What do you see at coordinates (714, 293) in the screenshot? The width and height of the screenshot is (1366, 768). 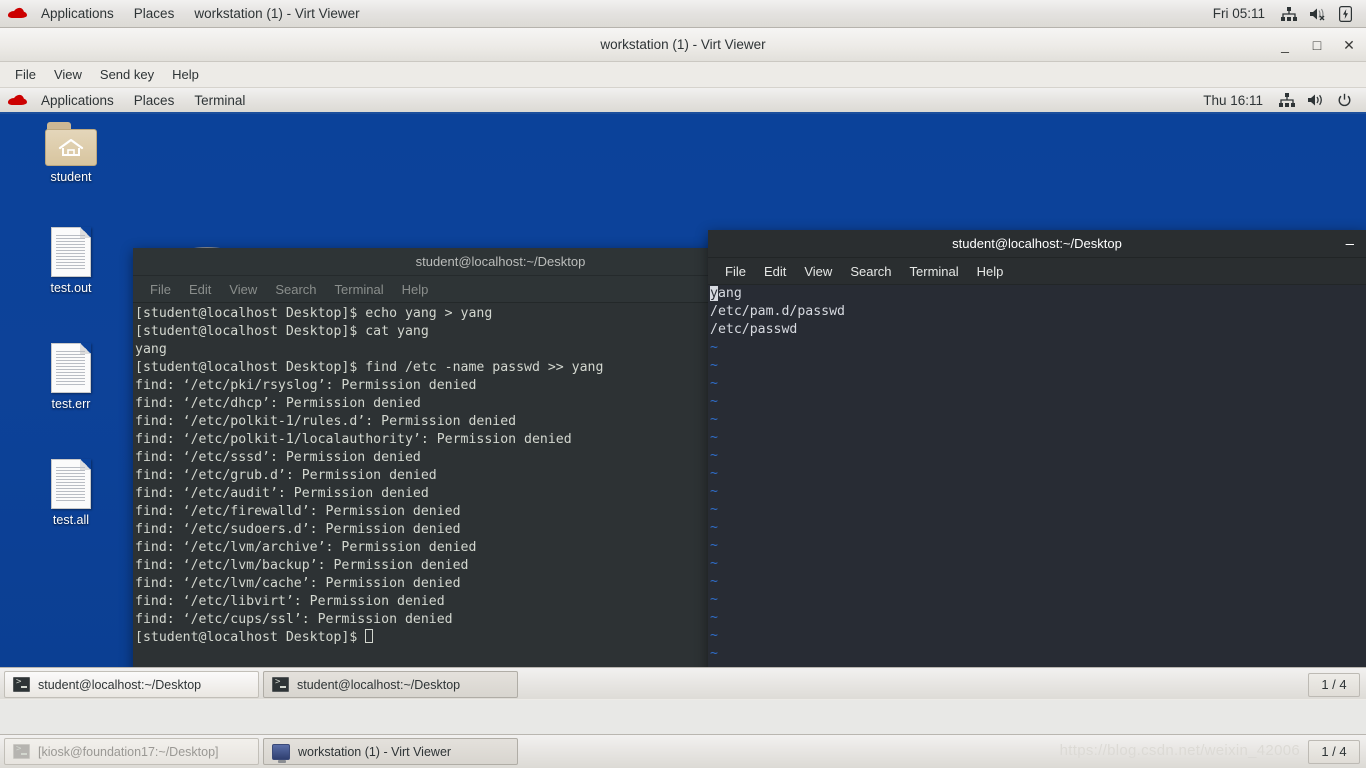 I see `vim-cursor: y` at bounding box center [714, 293].